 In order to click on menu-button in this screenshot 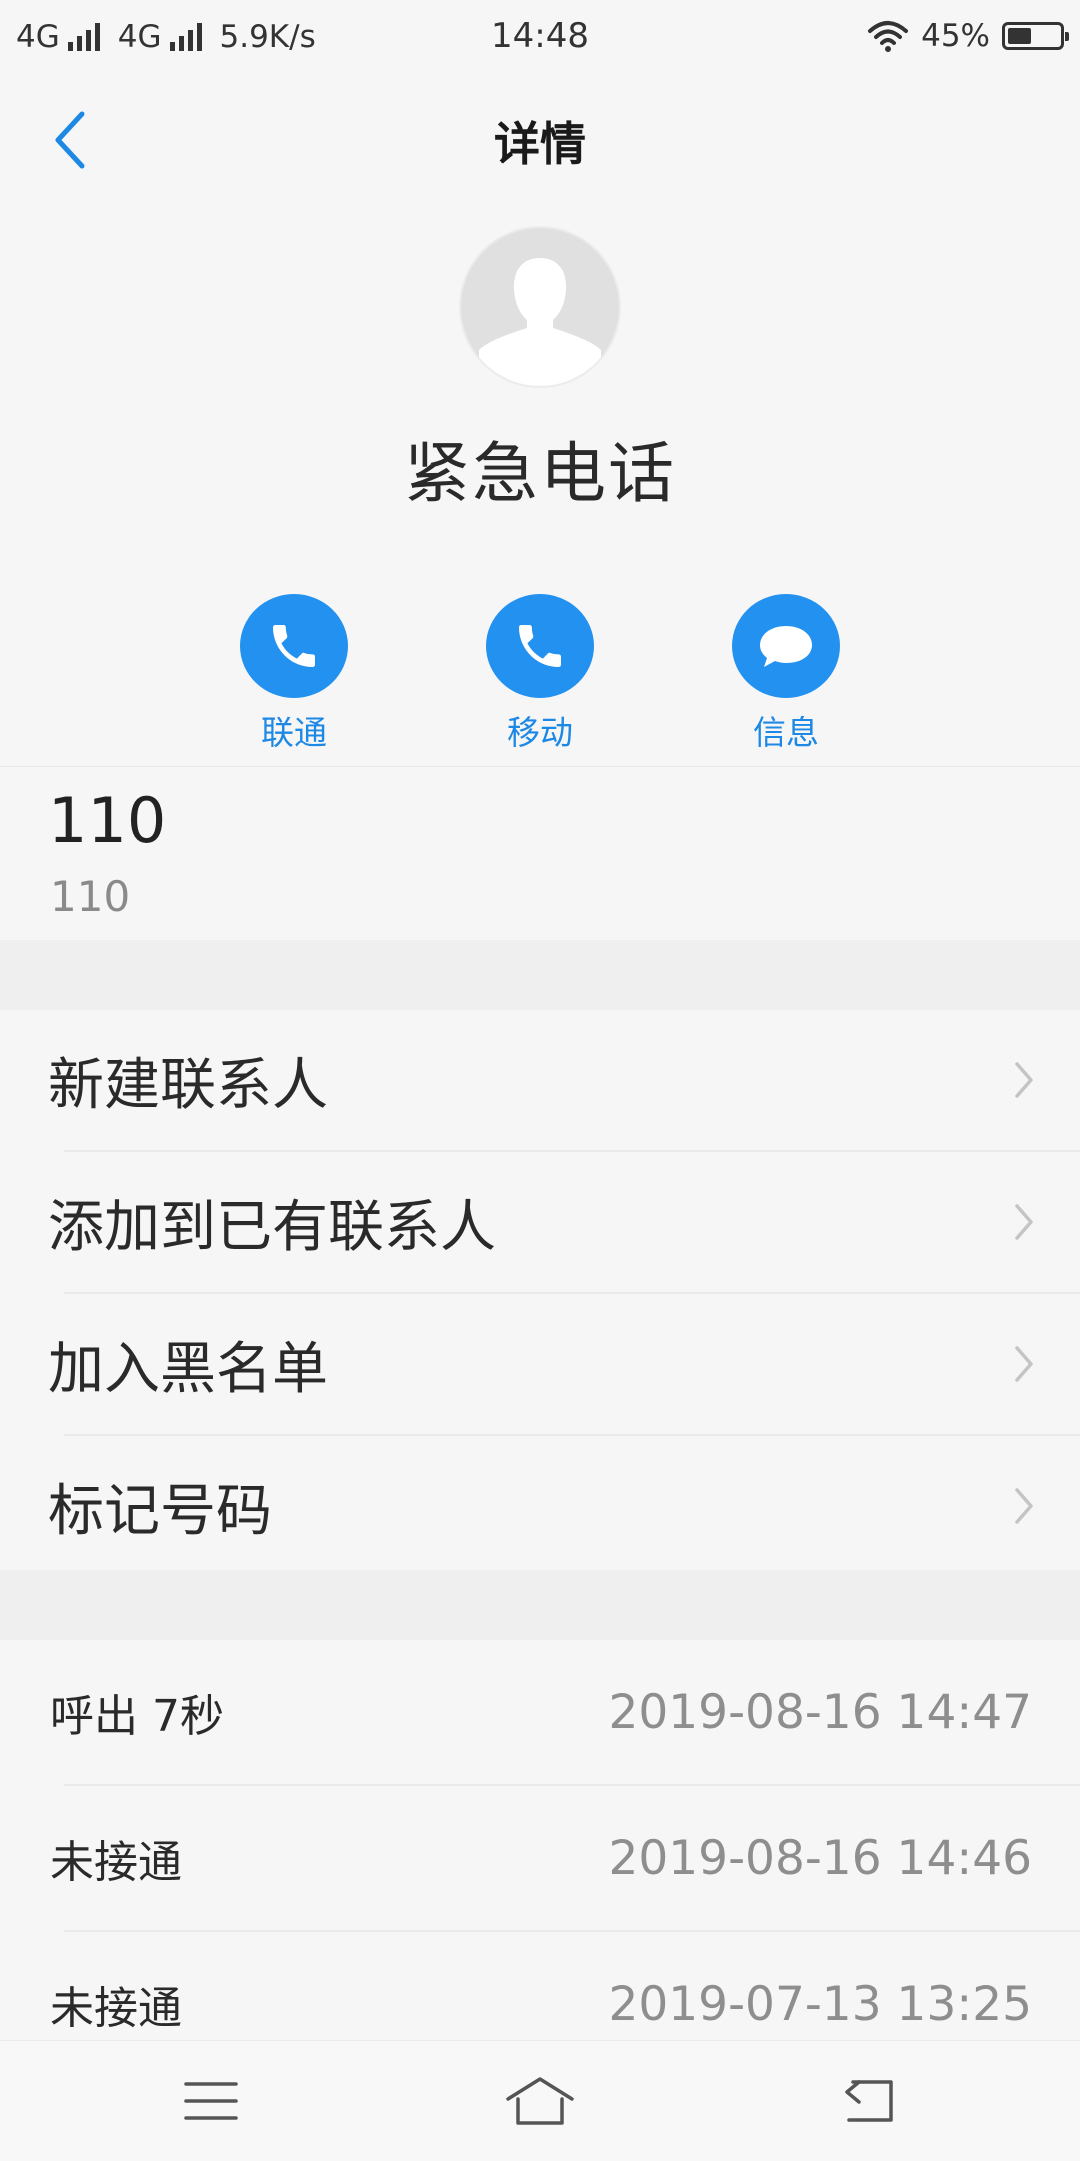, I will do `click(211, 2101)`.